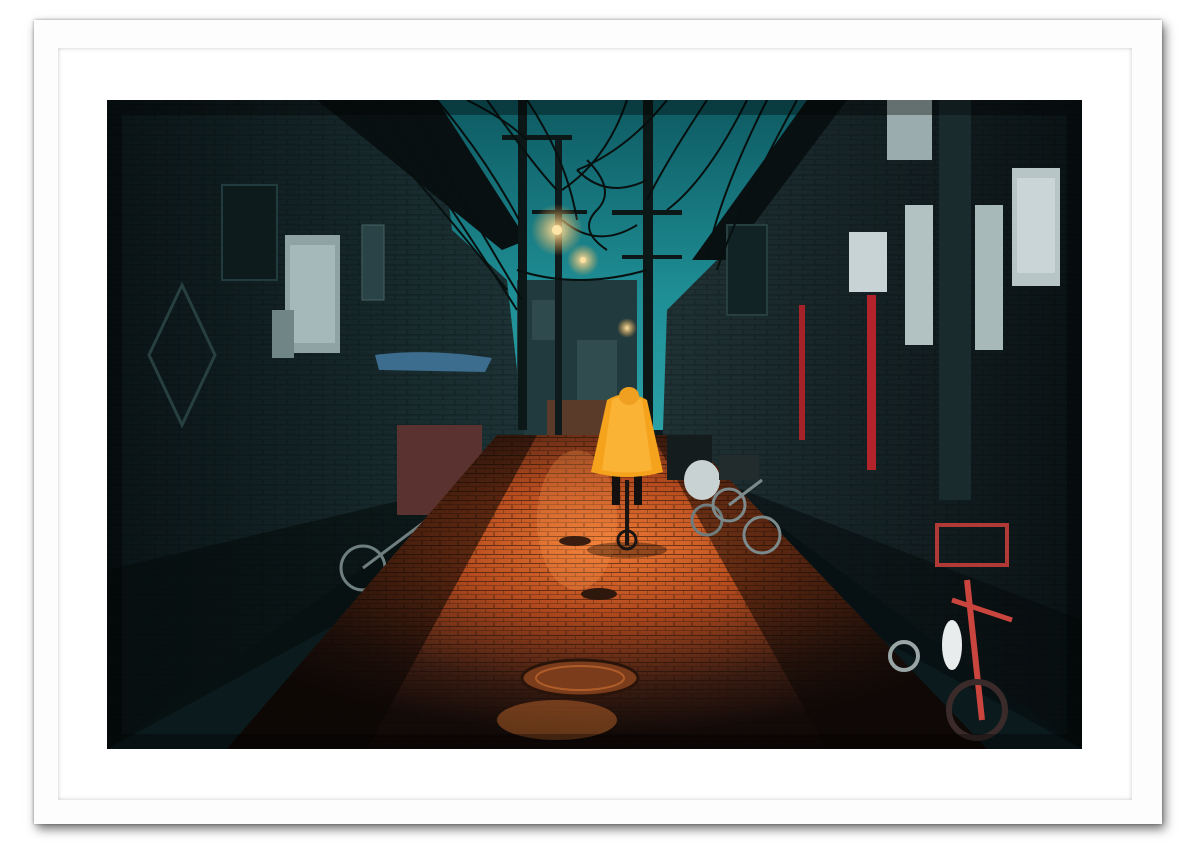 The image size is (1190, 850). I want to click on street-lamp, so click(557, 230).